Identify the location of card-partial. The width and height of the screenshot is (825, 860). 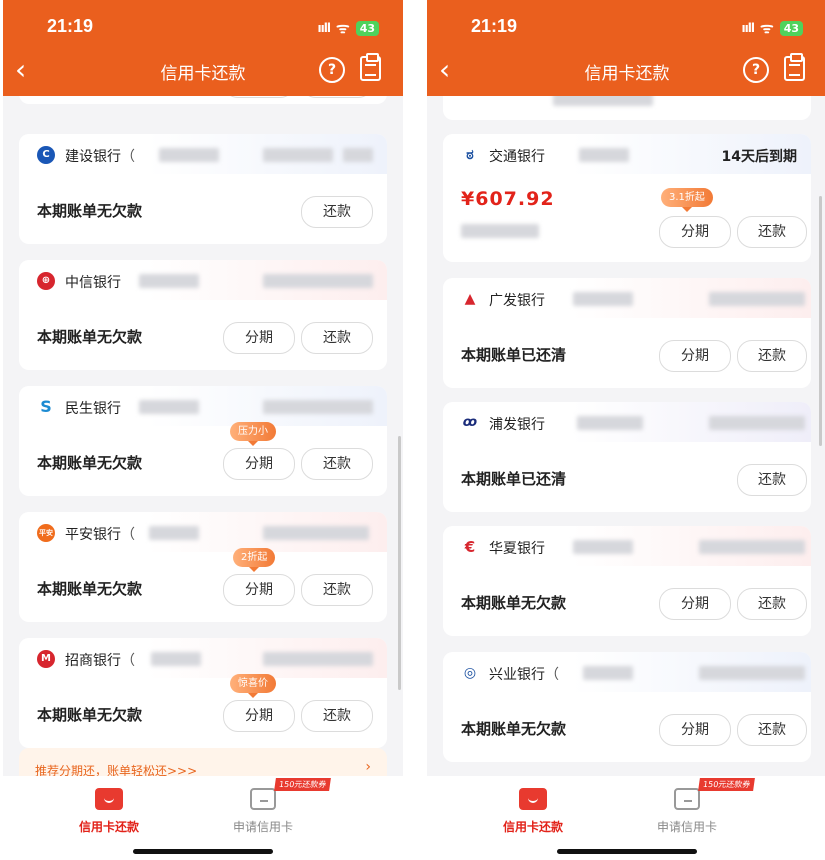
(203, 100).